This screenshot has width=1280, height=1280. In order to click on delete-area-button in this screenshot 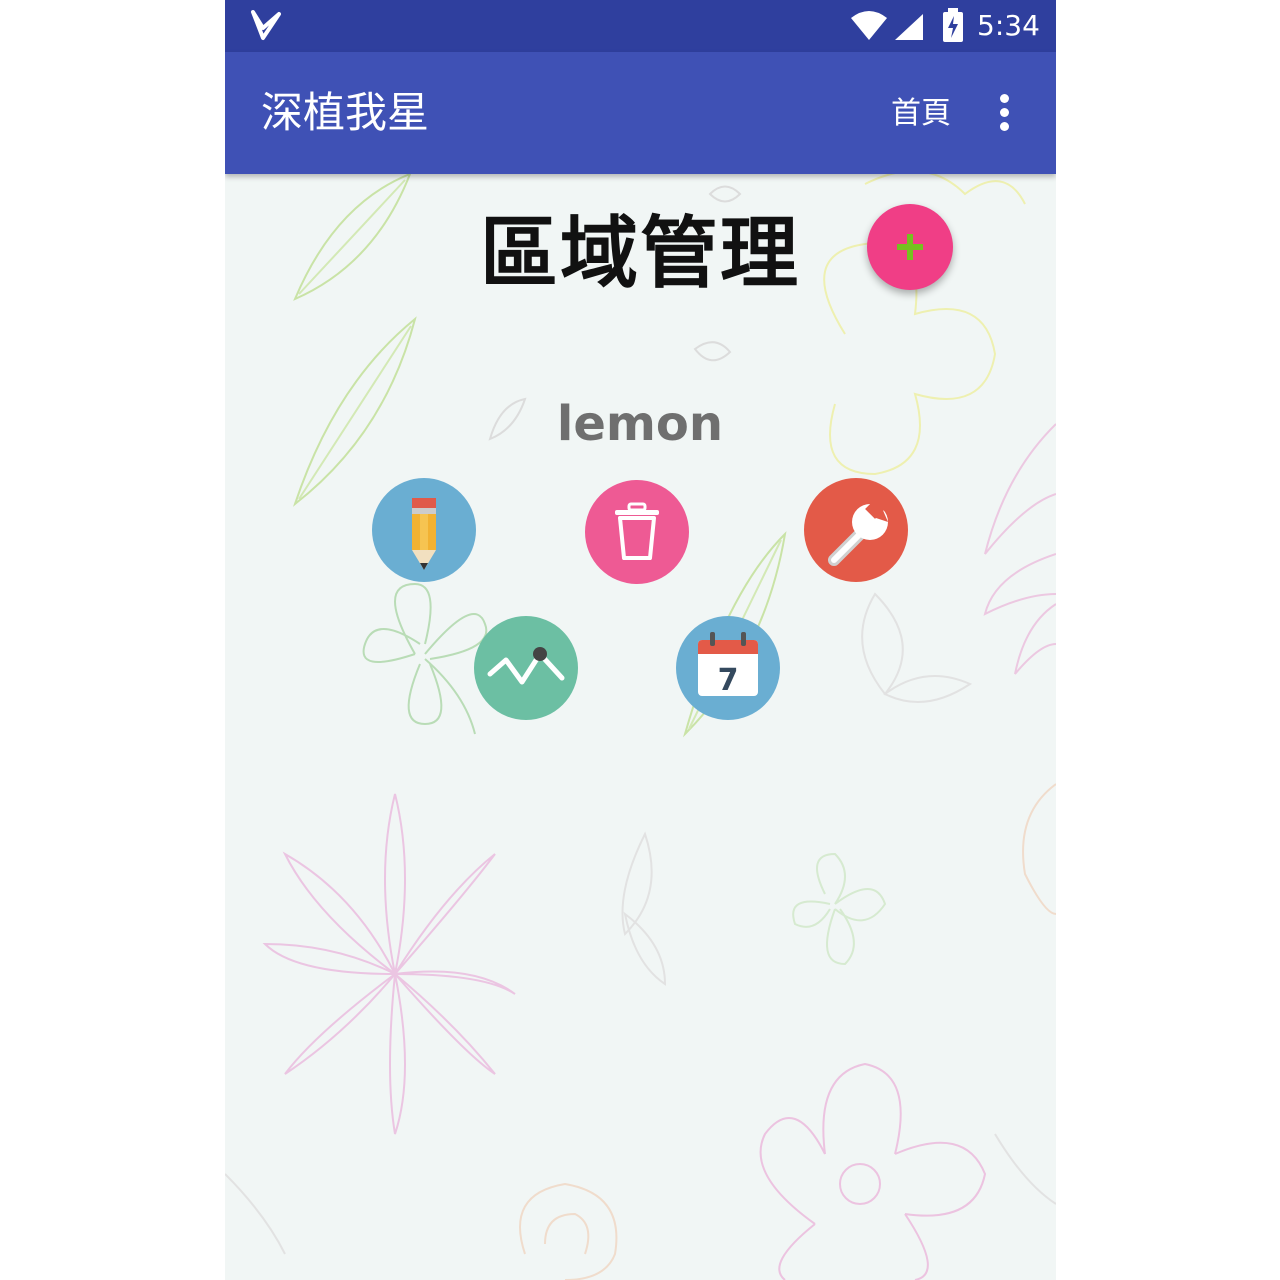, I will do `click(637, 532)`.